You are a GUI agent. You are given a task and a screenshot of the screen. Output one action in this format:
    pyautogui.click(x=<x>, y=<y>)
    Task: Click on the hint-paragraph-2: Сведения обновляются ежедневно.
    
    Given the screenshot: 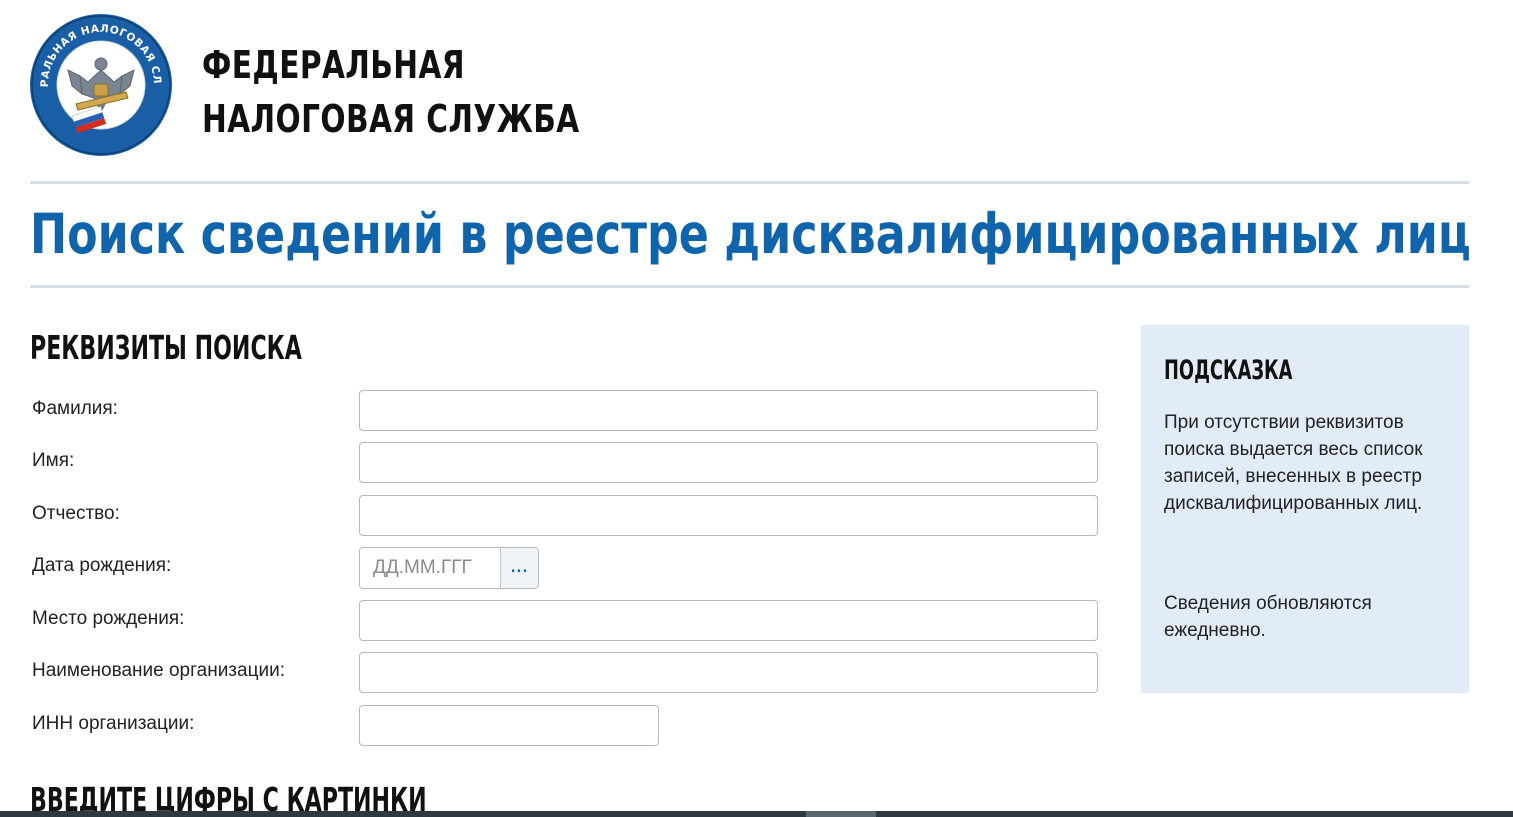 What is the action you would take?
    pyautogui.click(x=1268, y=617)
    